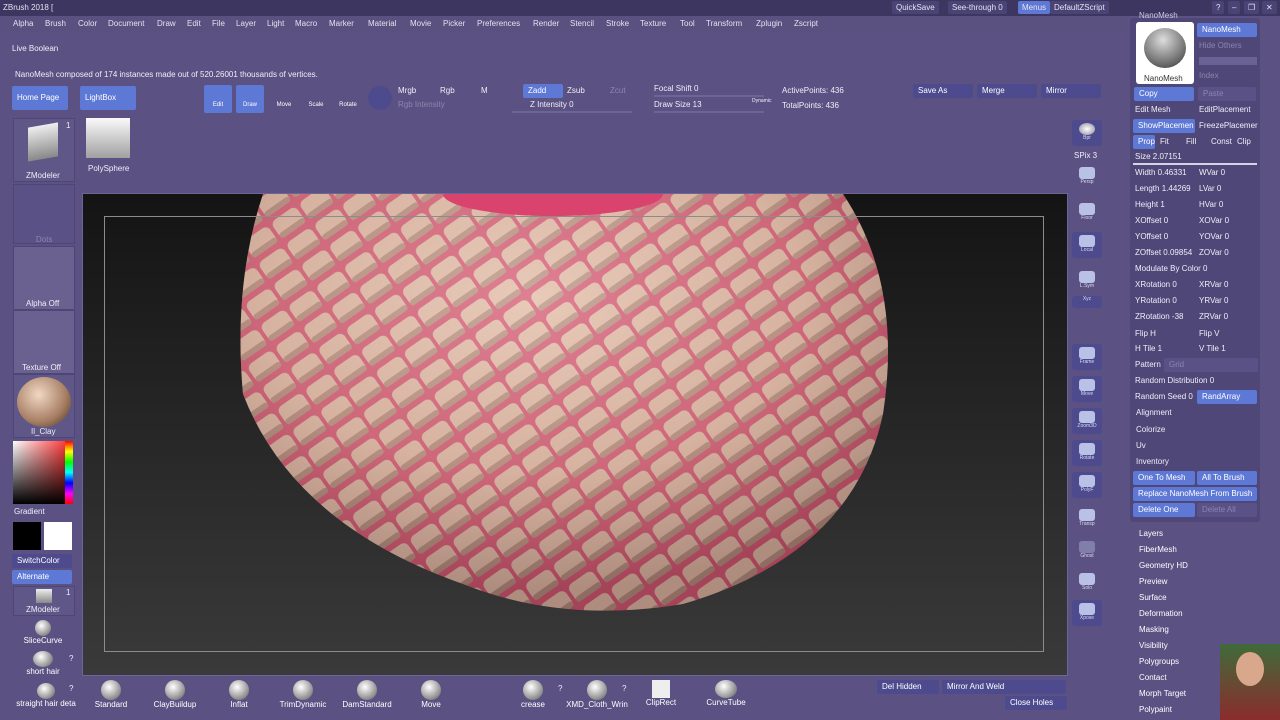  I want to click on freeze-placement-button: FreezePlacemer, so click(1228, 125).